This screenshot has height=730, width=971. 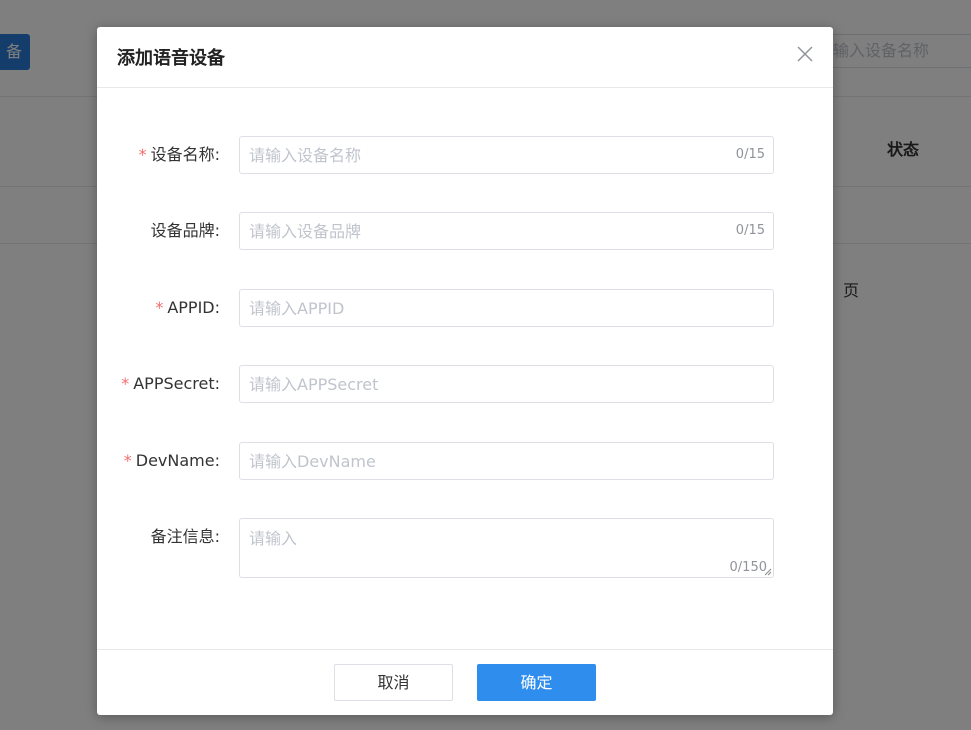 I want to click on device-name-input, so click(x=479, y=155).